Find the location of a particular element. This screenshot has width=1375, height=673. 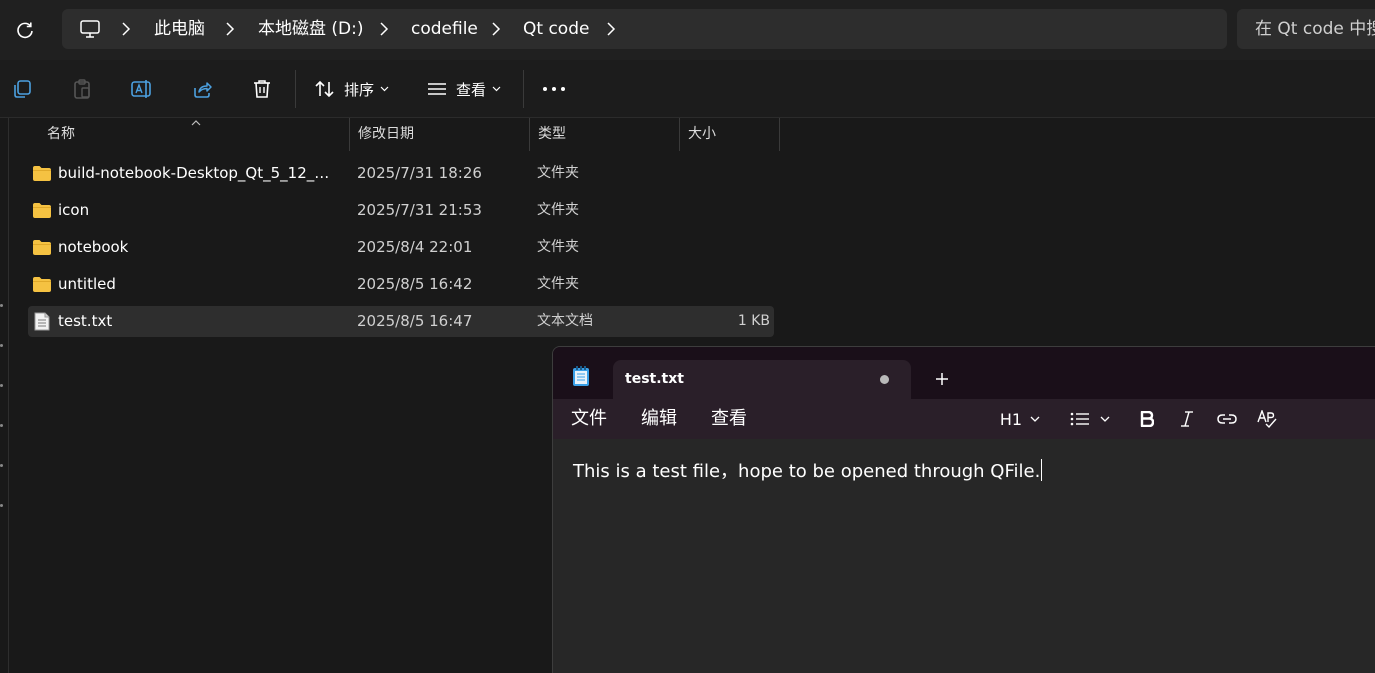

search-input is located at coordinates (1306, 29).